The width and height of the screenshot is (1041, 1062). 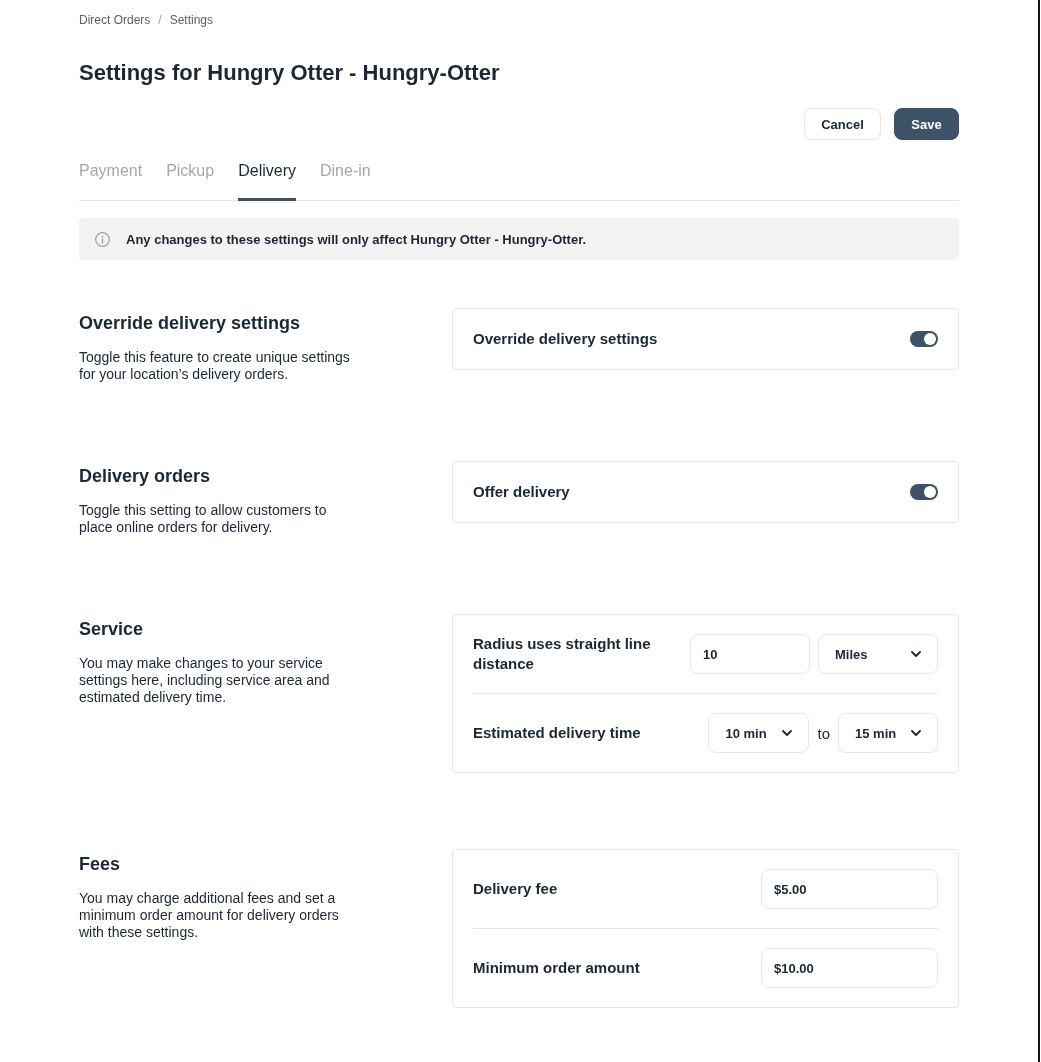 What do you see at coordinates (145, 476) in the screenshot?
I see `section-title: Delivery orders` at bounding box center [145, 476].